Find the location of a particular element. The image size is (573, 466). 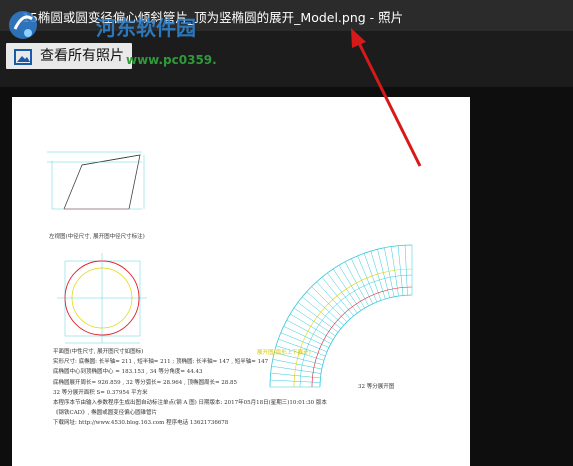

annotation-arrow is located at coordinates (386, 97).